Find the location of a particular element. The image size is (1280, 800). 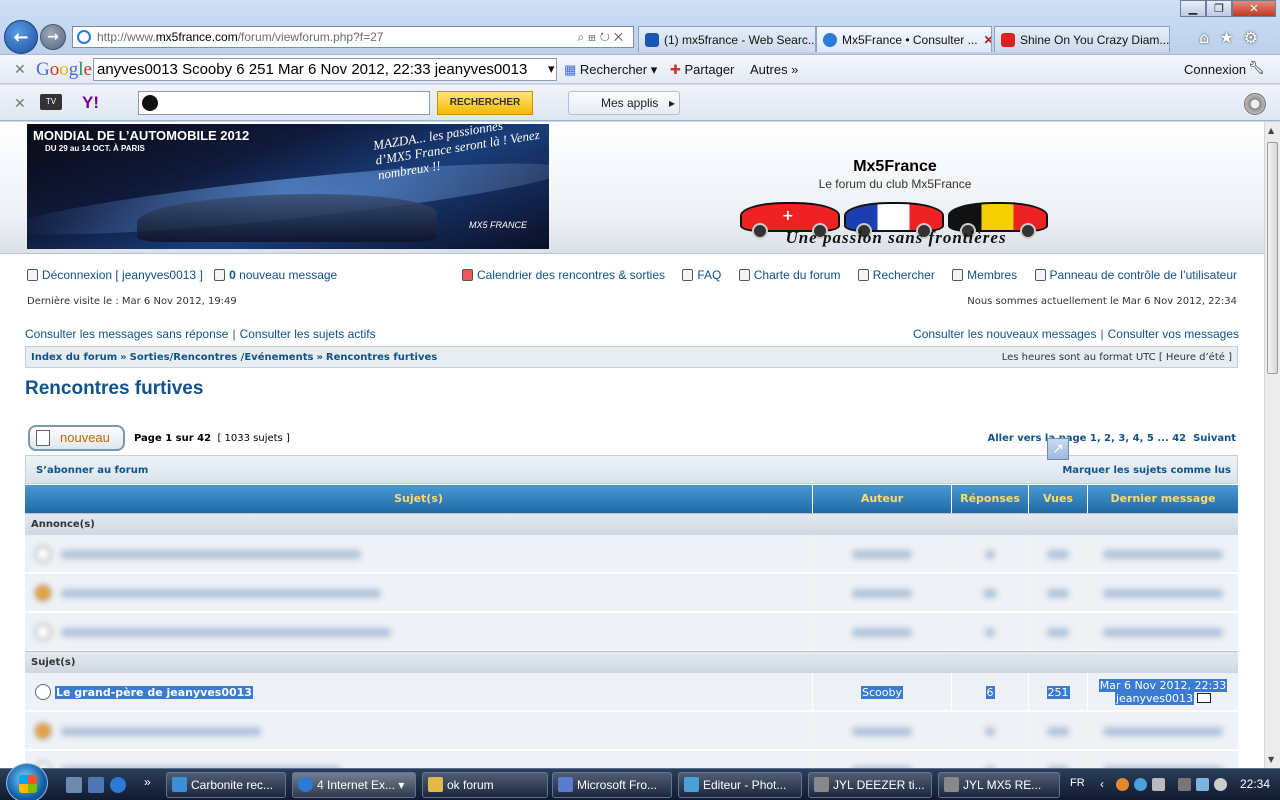

device-tray-icon is located at coordinates (1158, 784).